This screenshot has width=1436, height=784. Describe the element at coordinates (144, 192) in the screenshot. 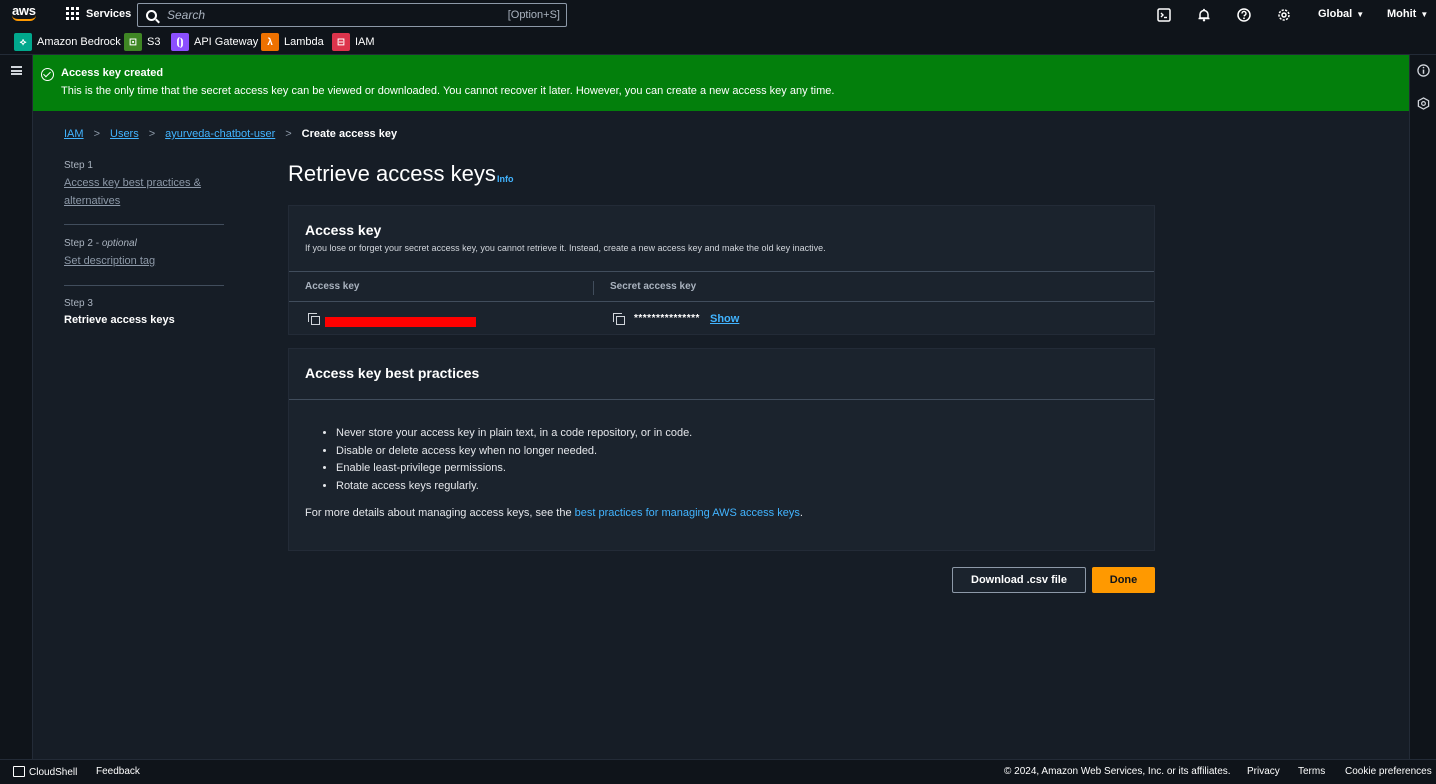

I see `step-1-link: Access key best practices & alternatives` at that location.